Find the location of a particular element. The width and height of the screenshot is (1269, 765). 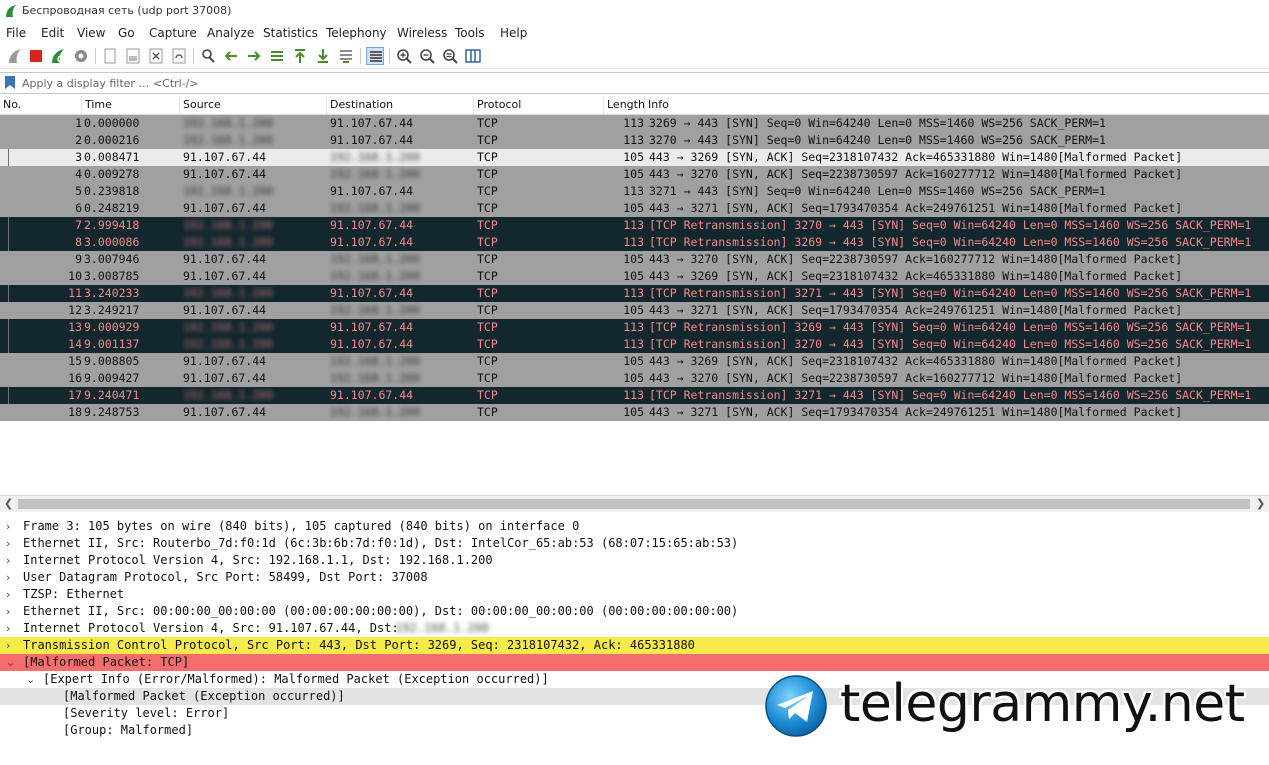

zoom-out-icon is located at coordinates (427, 56).